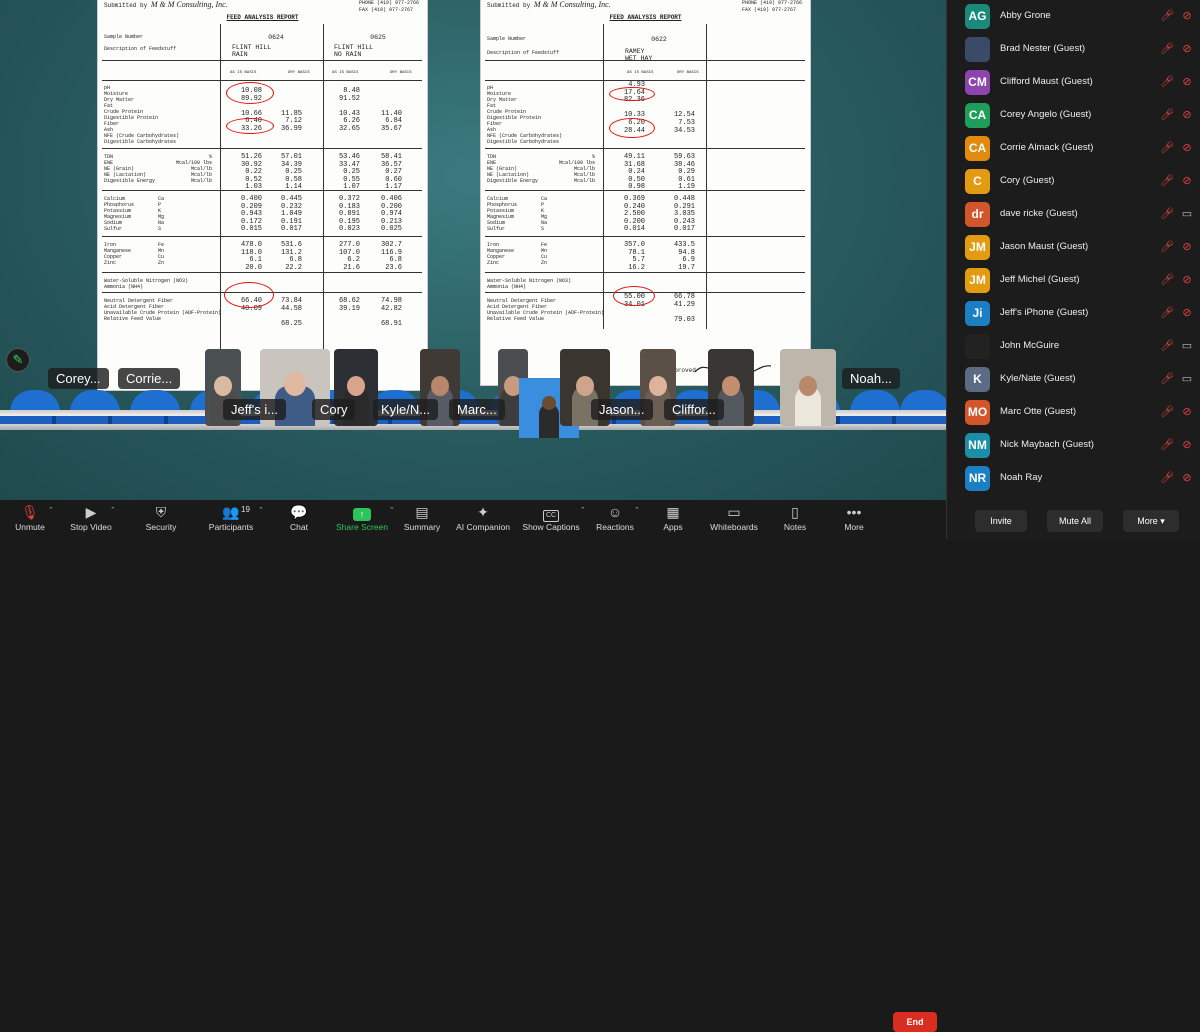 The width and height of the screenshot is (1200, 1032). What do you see at coordinates (634, 172) in the screenshot?
I see `values-0622-asis: 49.11 31.68 0.24 0.50 0.98` at bounding box center [634, 172].